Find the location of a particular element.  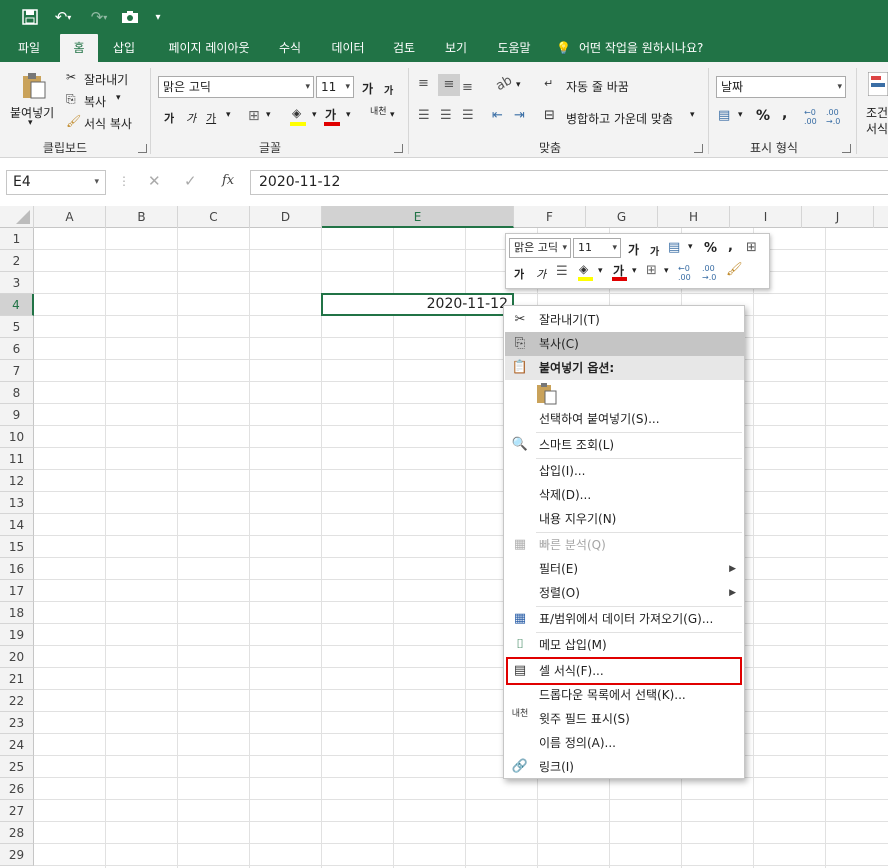

tab-file: 파일 is located at coordinates (29, 48).